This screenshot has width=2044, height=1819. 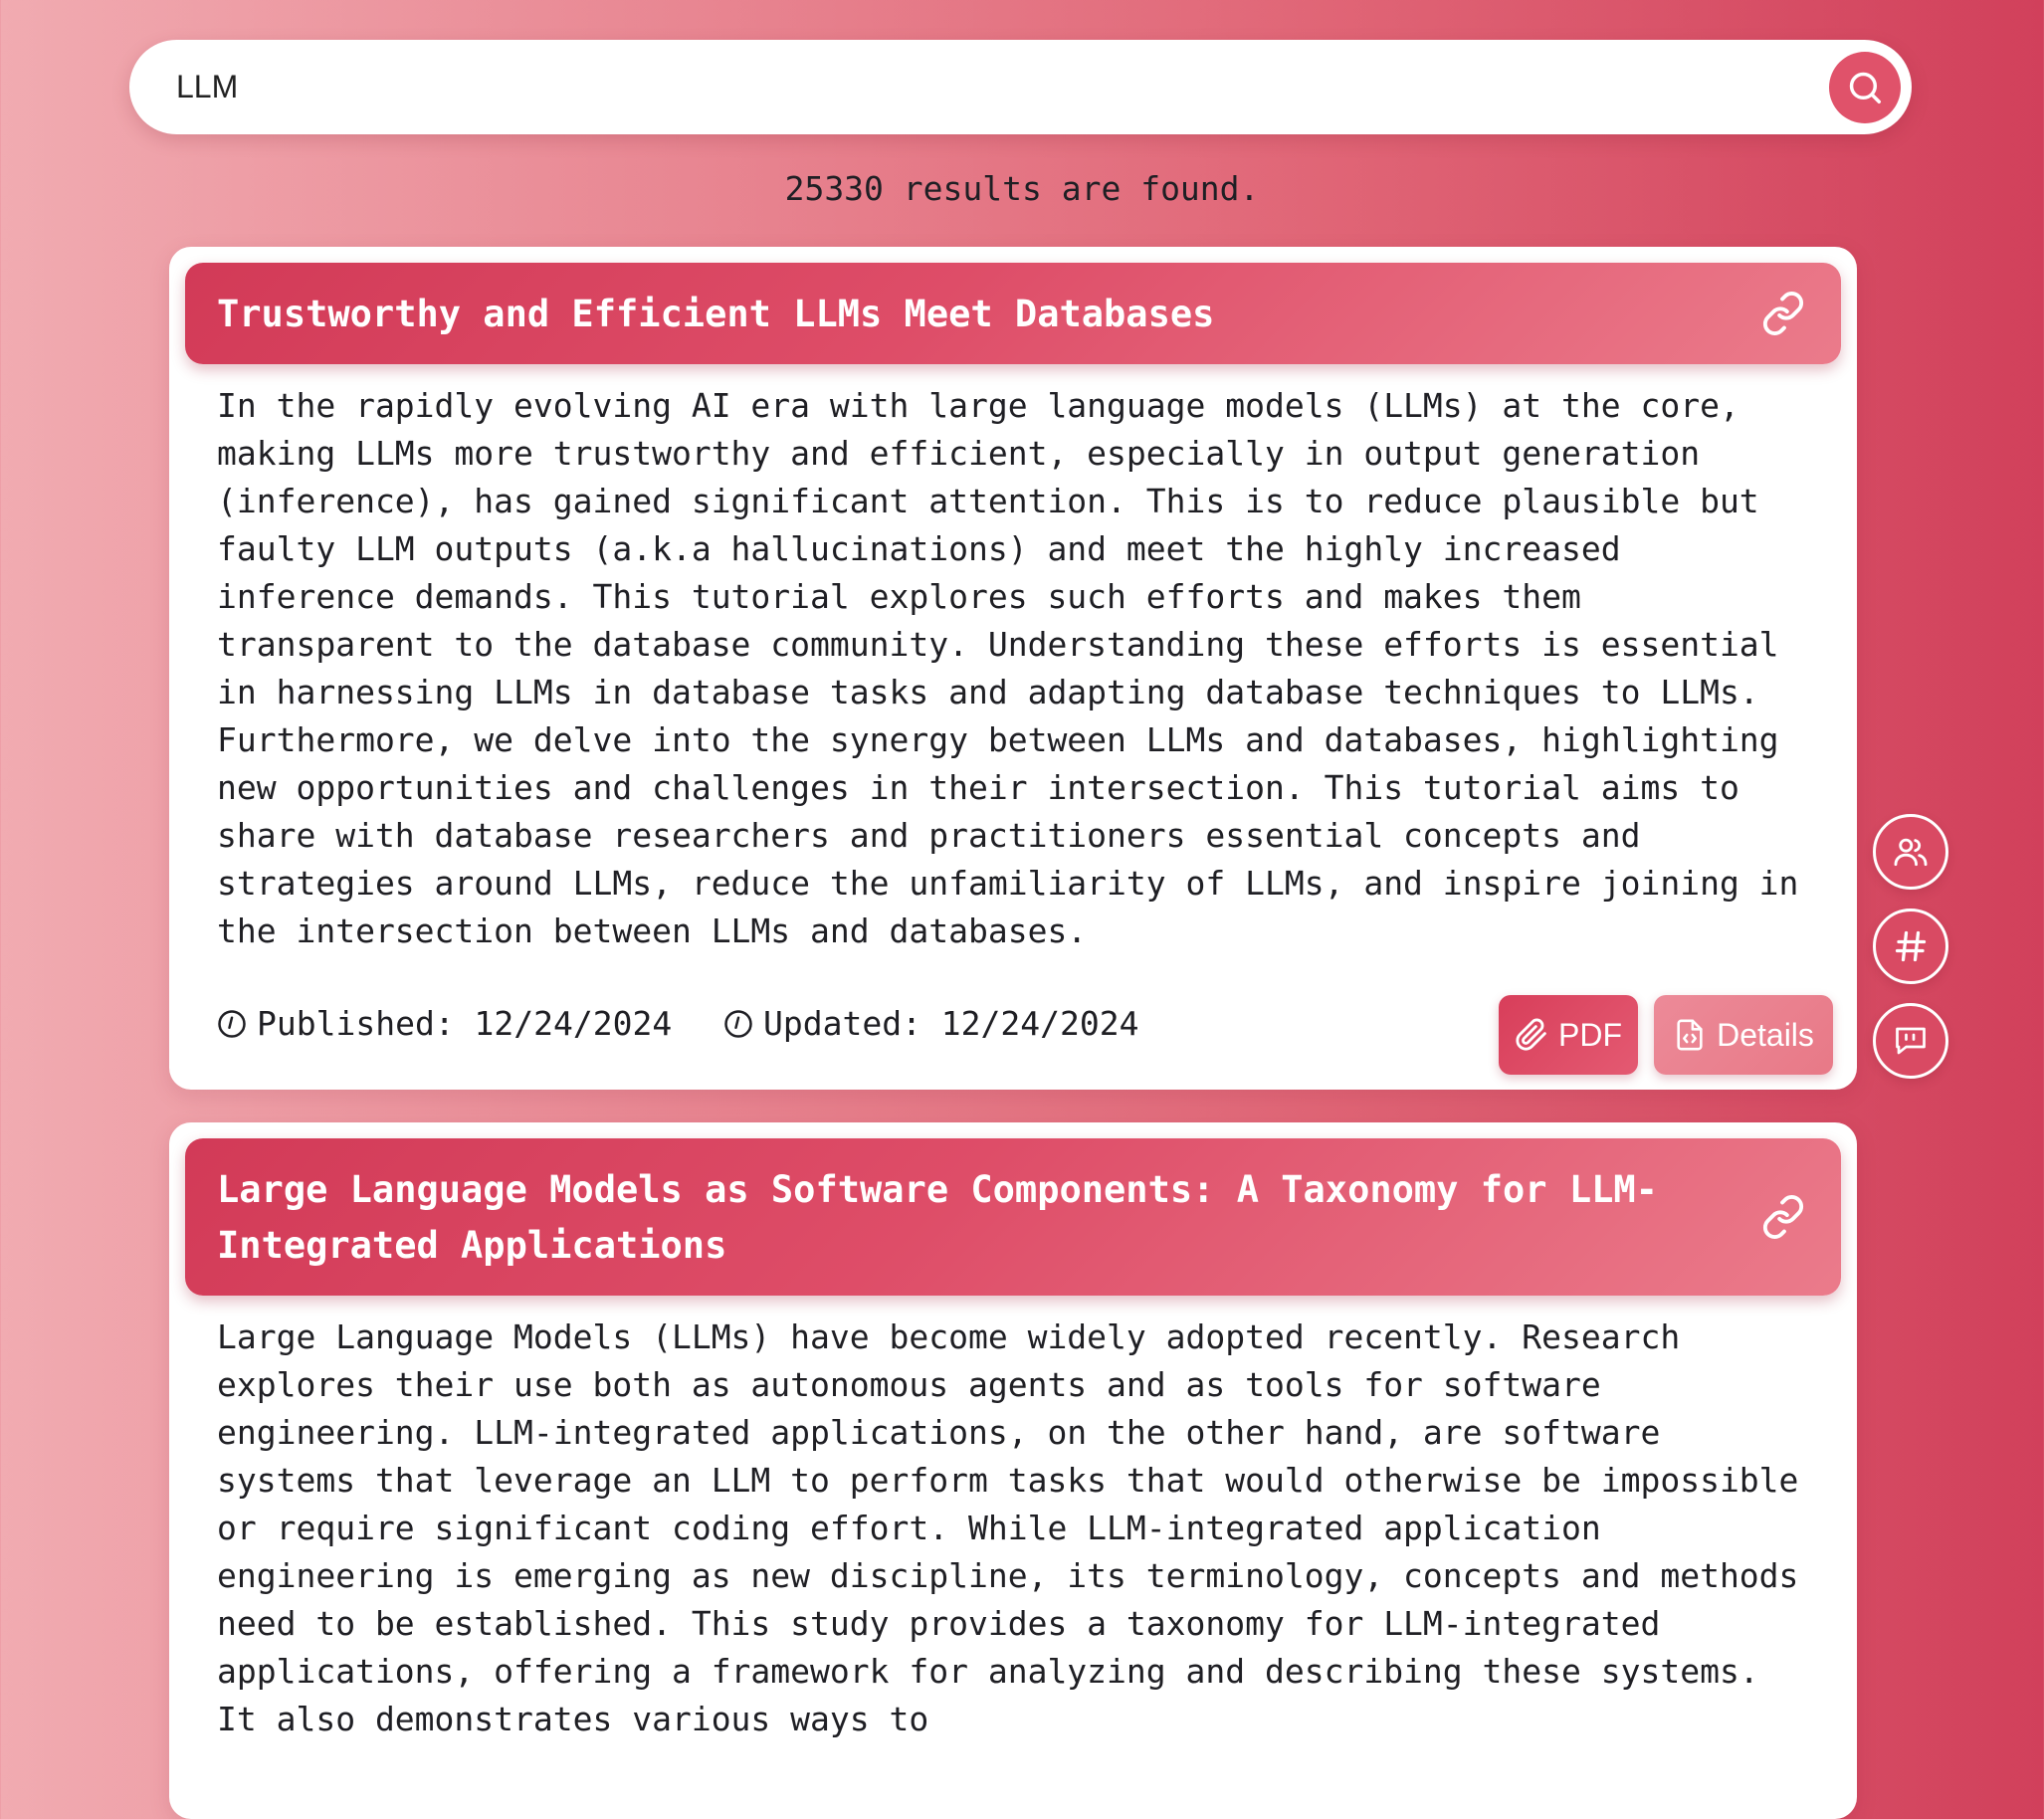 I want to click on users-icon, so click(x=1911, y=852).